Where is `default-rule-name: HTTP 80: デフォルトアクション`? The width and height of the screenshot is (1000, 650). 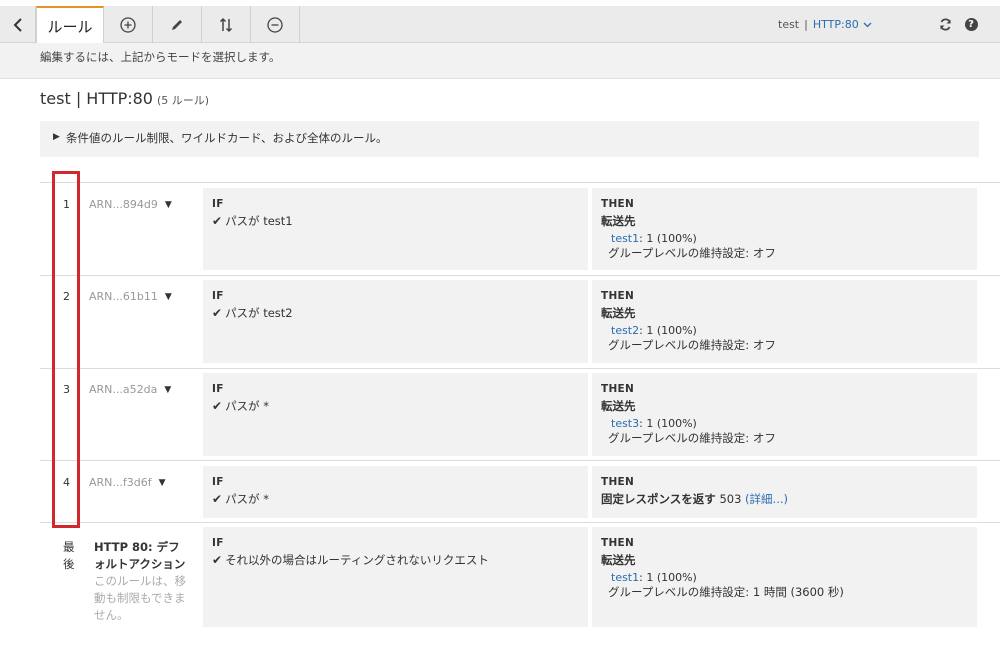
default-rule-name: HTTP 80: デフォルトアクション is located at coordinates (140, 555).